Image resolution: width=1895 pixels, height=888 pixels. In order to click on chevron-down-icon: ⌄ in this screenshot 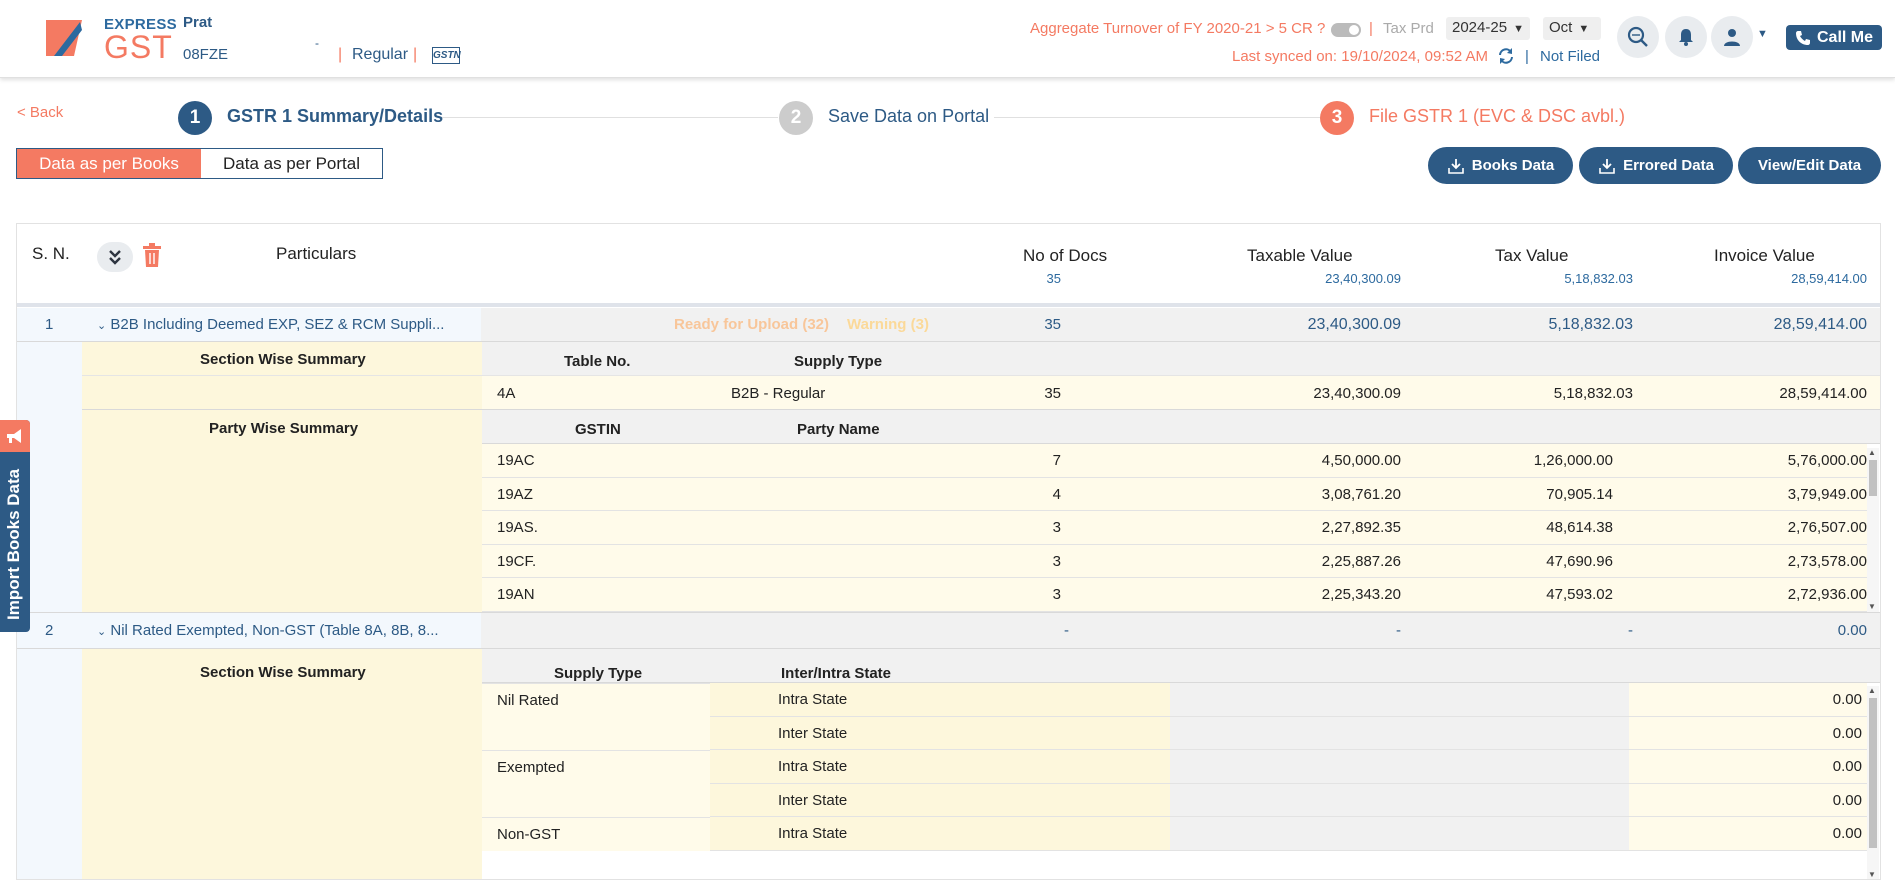, I will do `click(102, 326)`.